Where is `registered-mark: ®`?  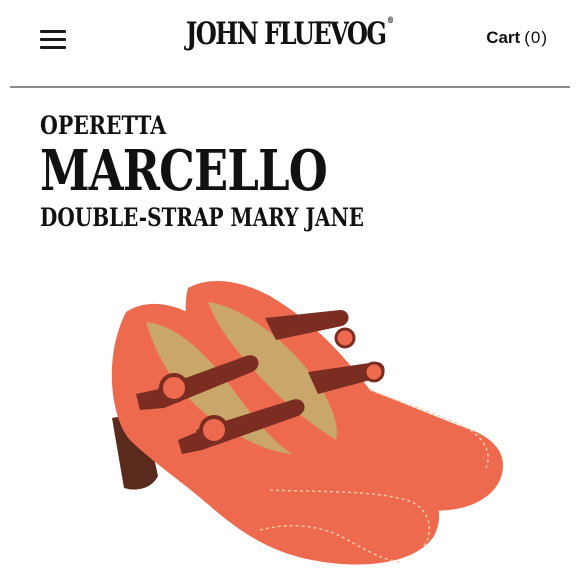 registered-mark: ® is located at coordinates (391, 21).